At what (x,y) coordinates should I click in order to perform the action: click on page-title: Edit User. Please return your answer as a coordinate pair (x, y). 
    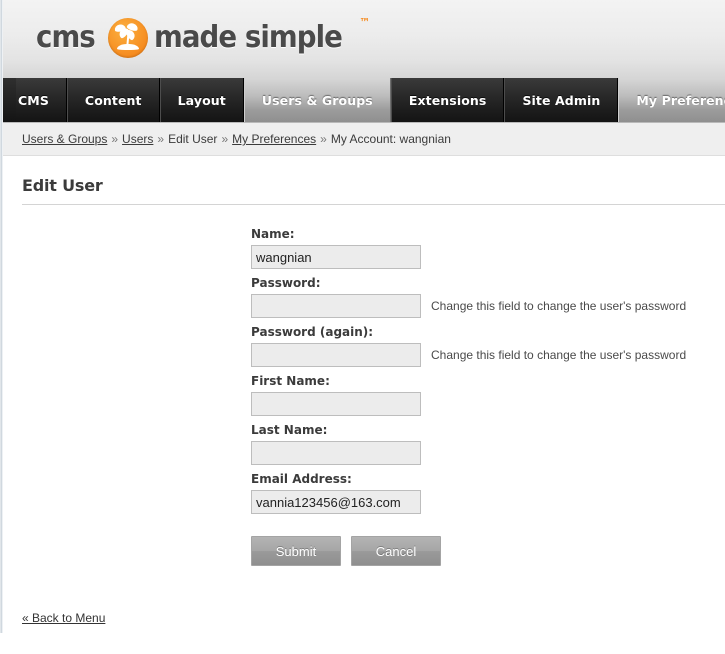
    Looking at the image, I should click on (62, 185).